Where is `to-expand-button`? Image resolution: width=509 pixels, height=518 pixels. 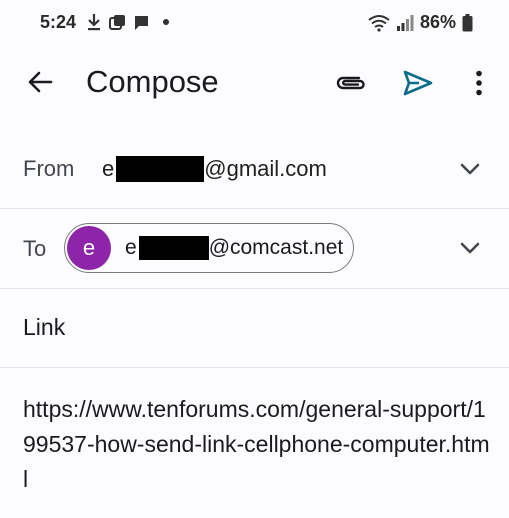
to-expand-button is located at coordinates (470, 248).